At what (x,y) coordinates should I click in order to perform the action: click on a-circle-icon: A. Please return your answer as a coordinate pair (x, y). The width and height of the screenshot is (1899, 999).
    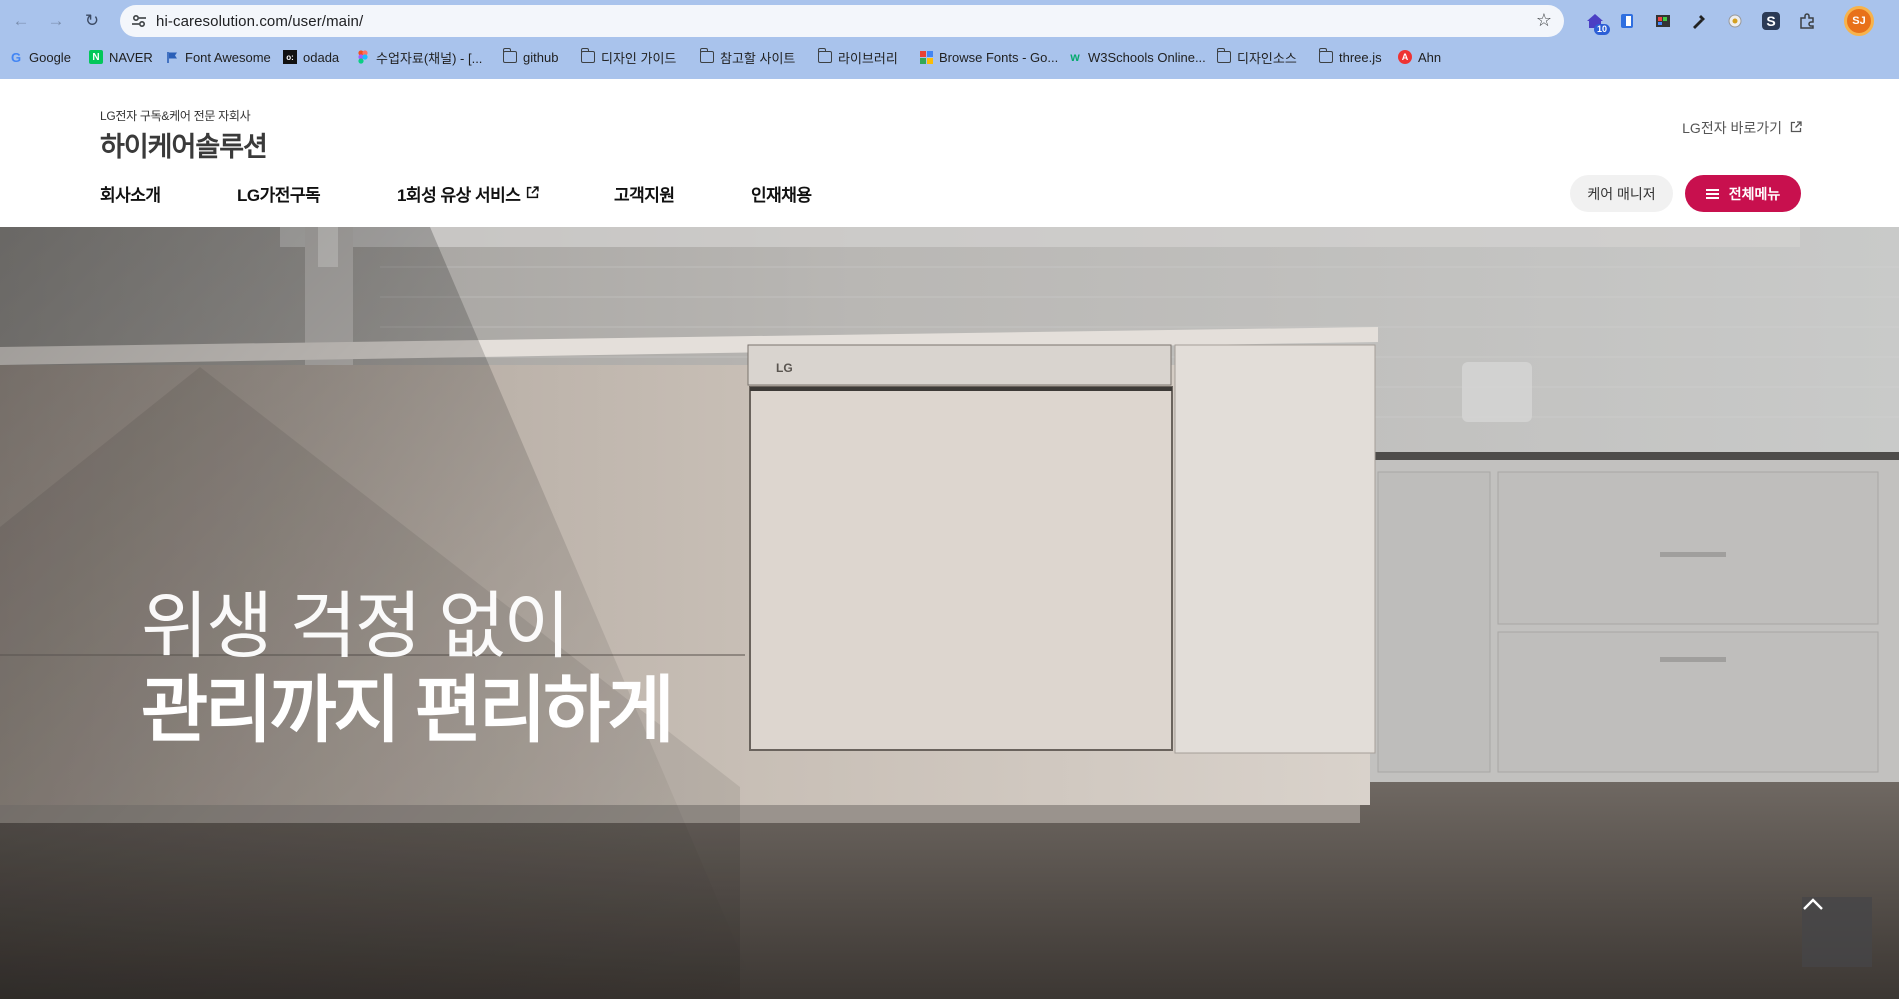
    Looking at the image, I should click on (1405, 57).